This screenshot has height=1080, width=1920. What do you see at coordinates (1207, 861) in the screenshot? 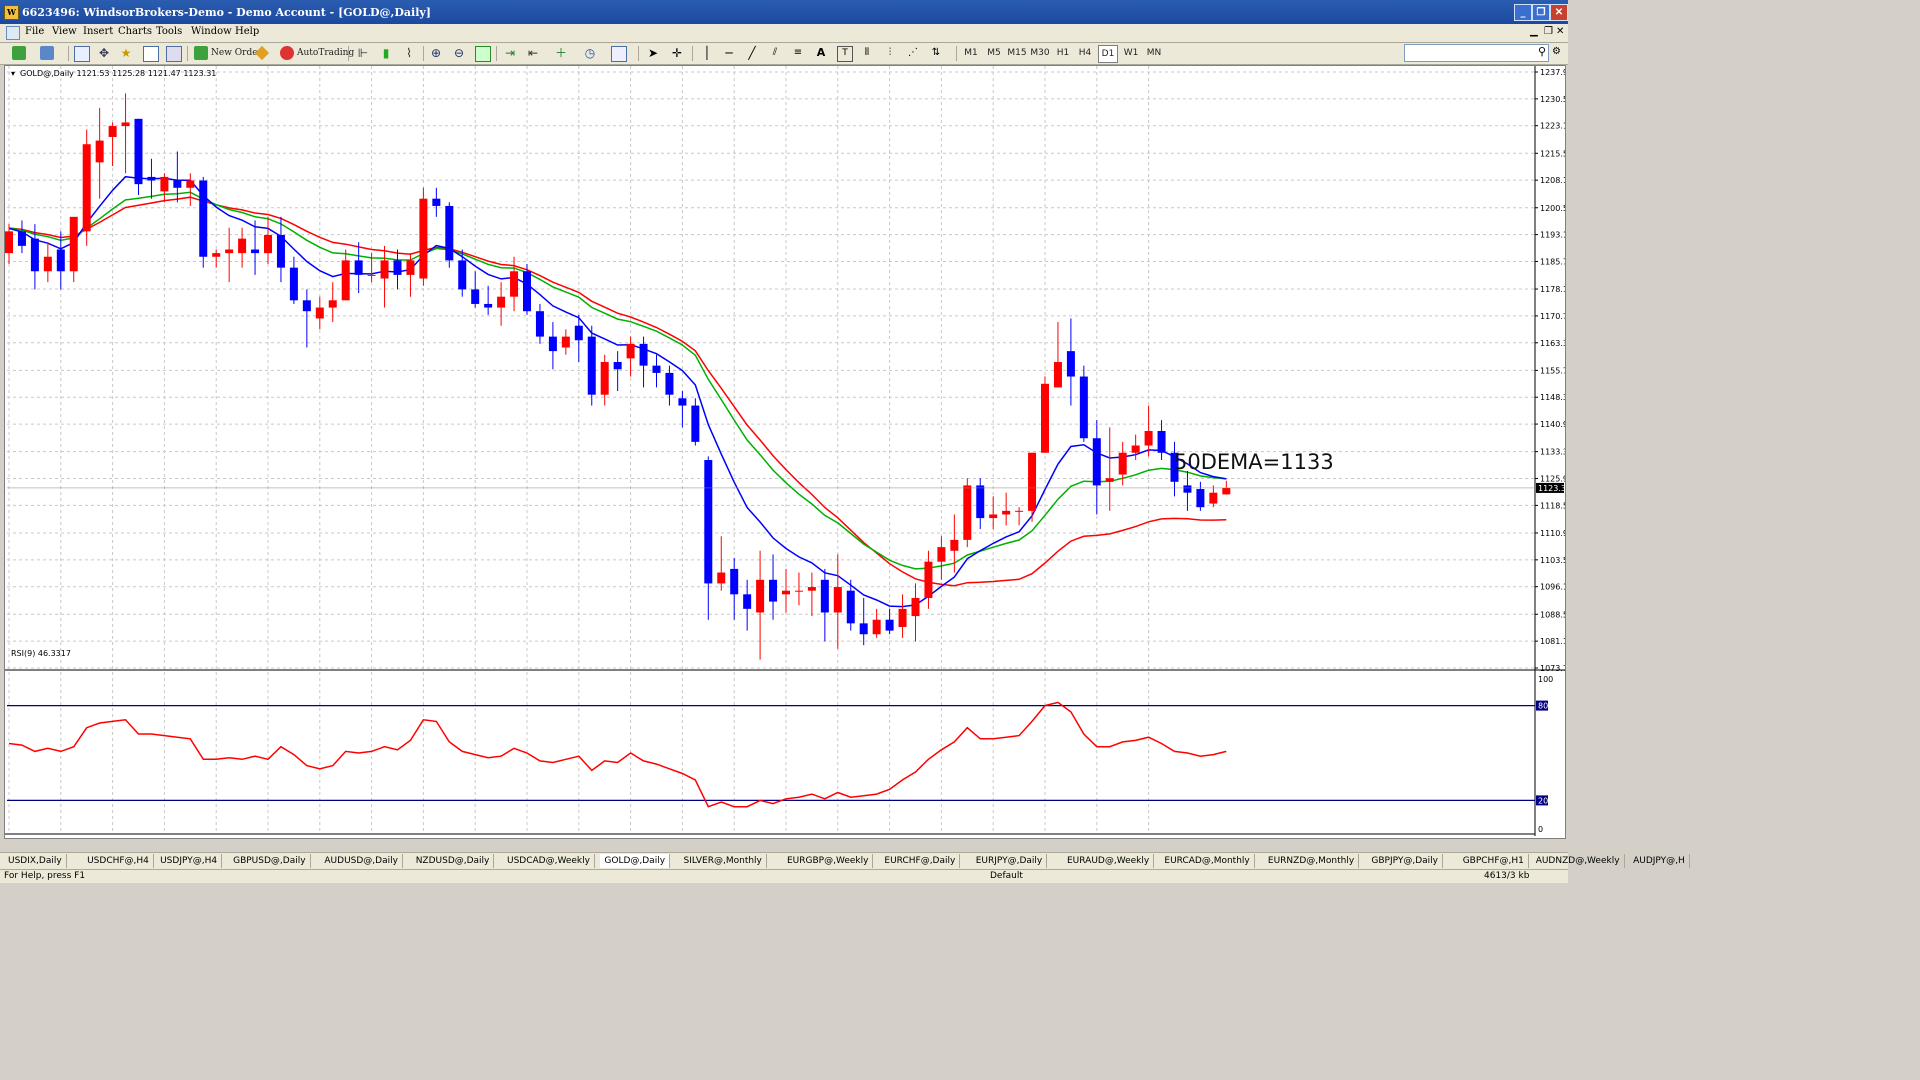
I see `chart-tab: EURCAD@,Monthly` at bounding box center [1207, 861].